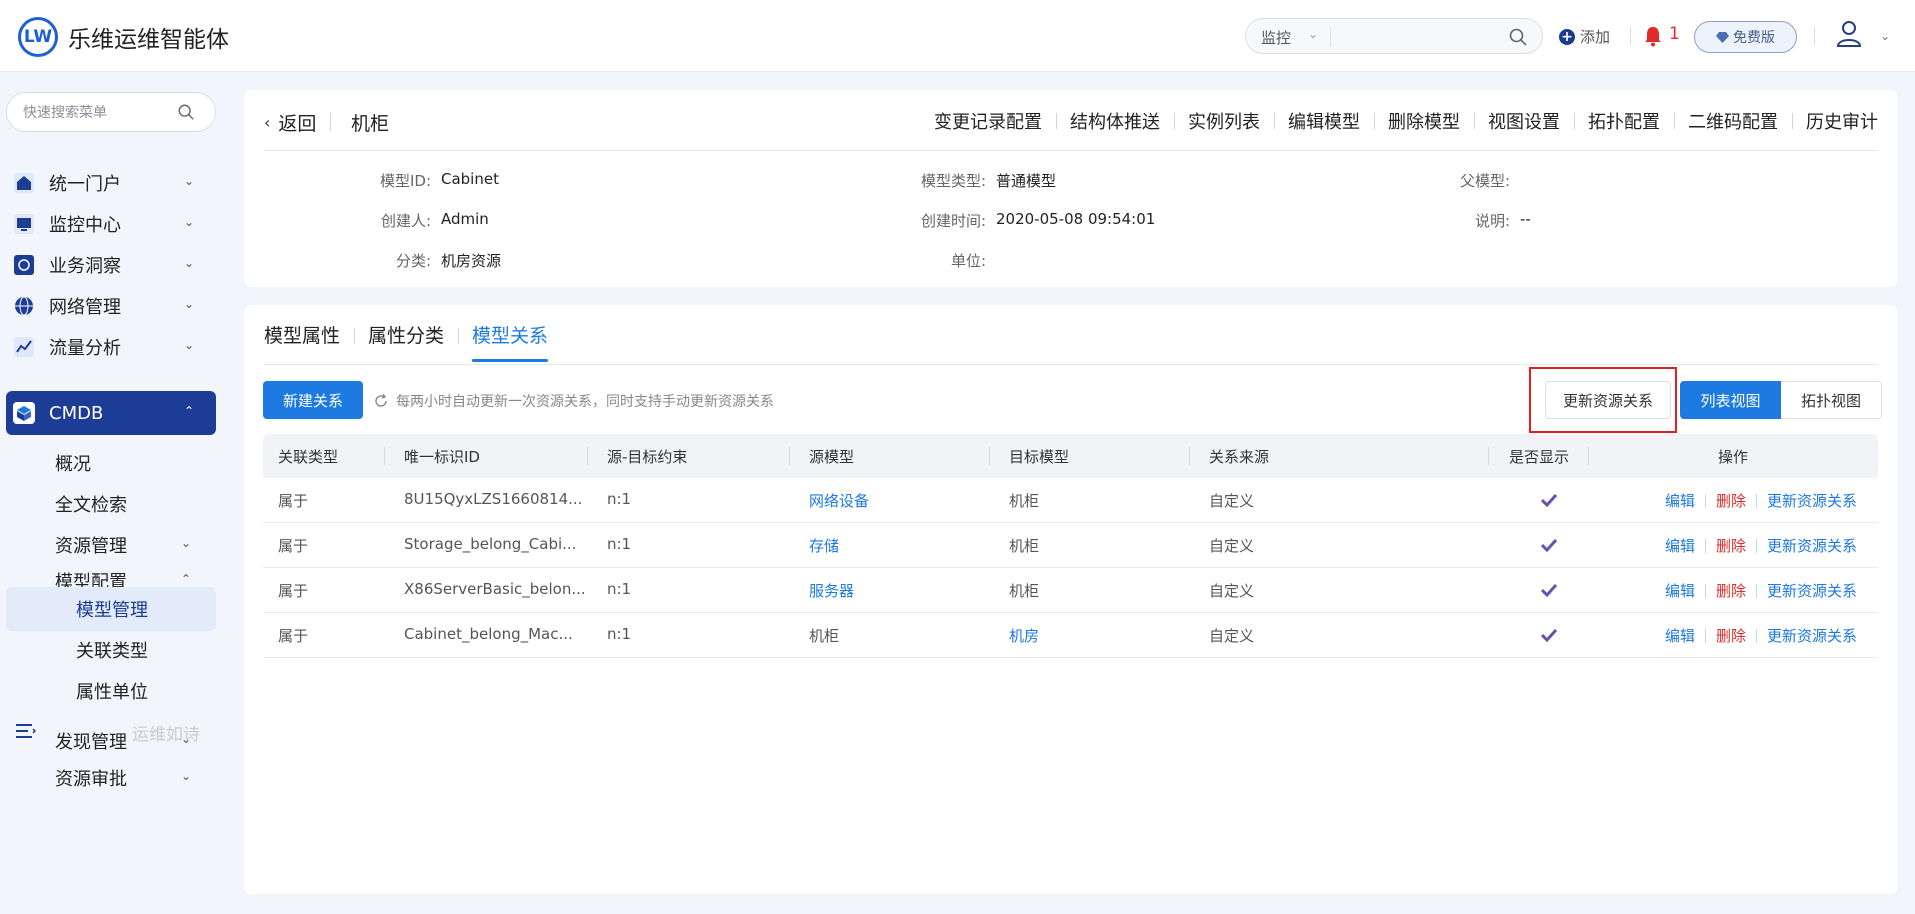  Describe the element at coordinates (970, 180) in the screenshot. I see `field-model-type: 模型类型: 普通模型` at that location.